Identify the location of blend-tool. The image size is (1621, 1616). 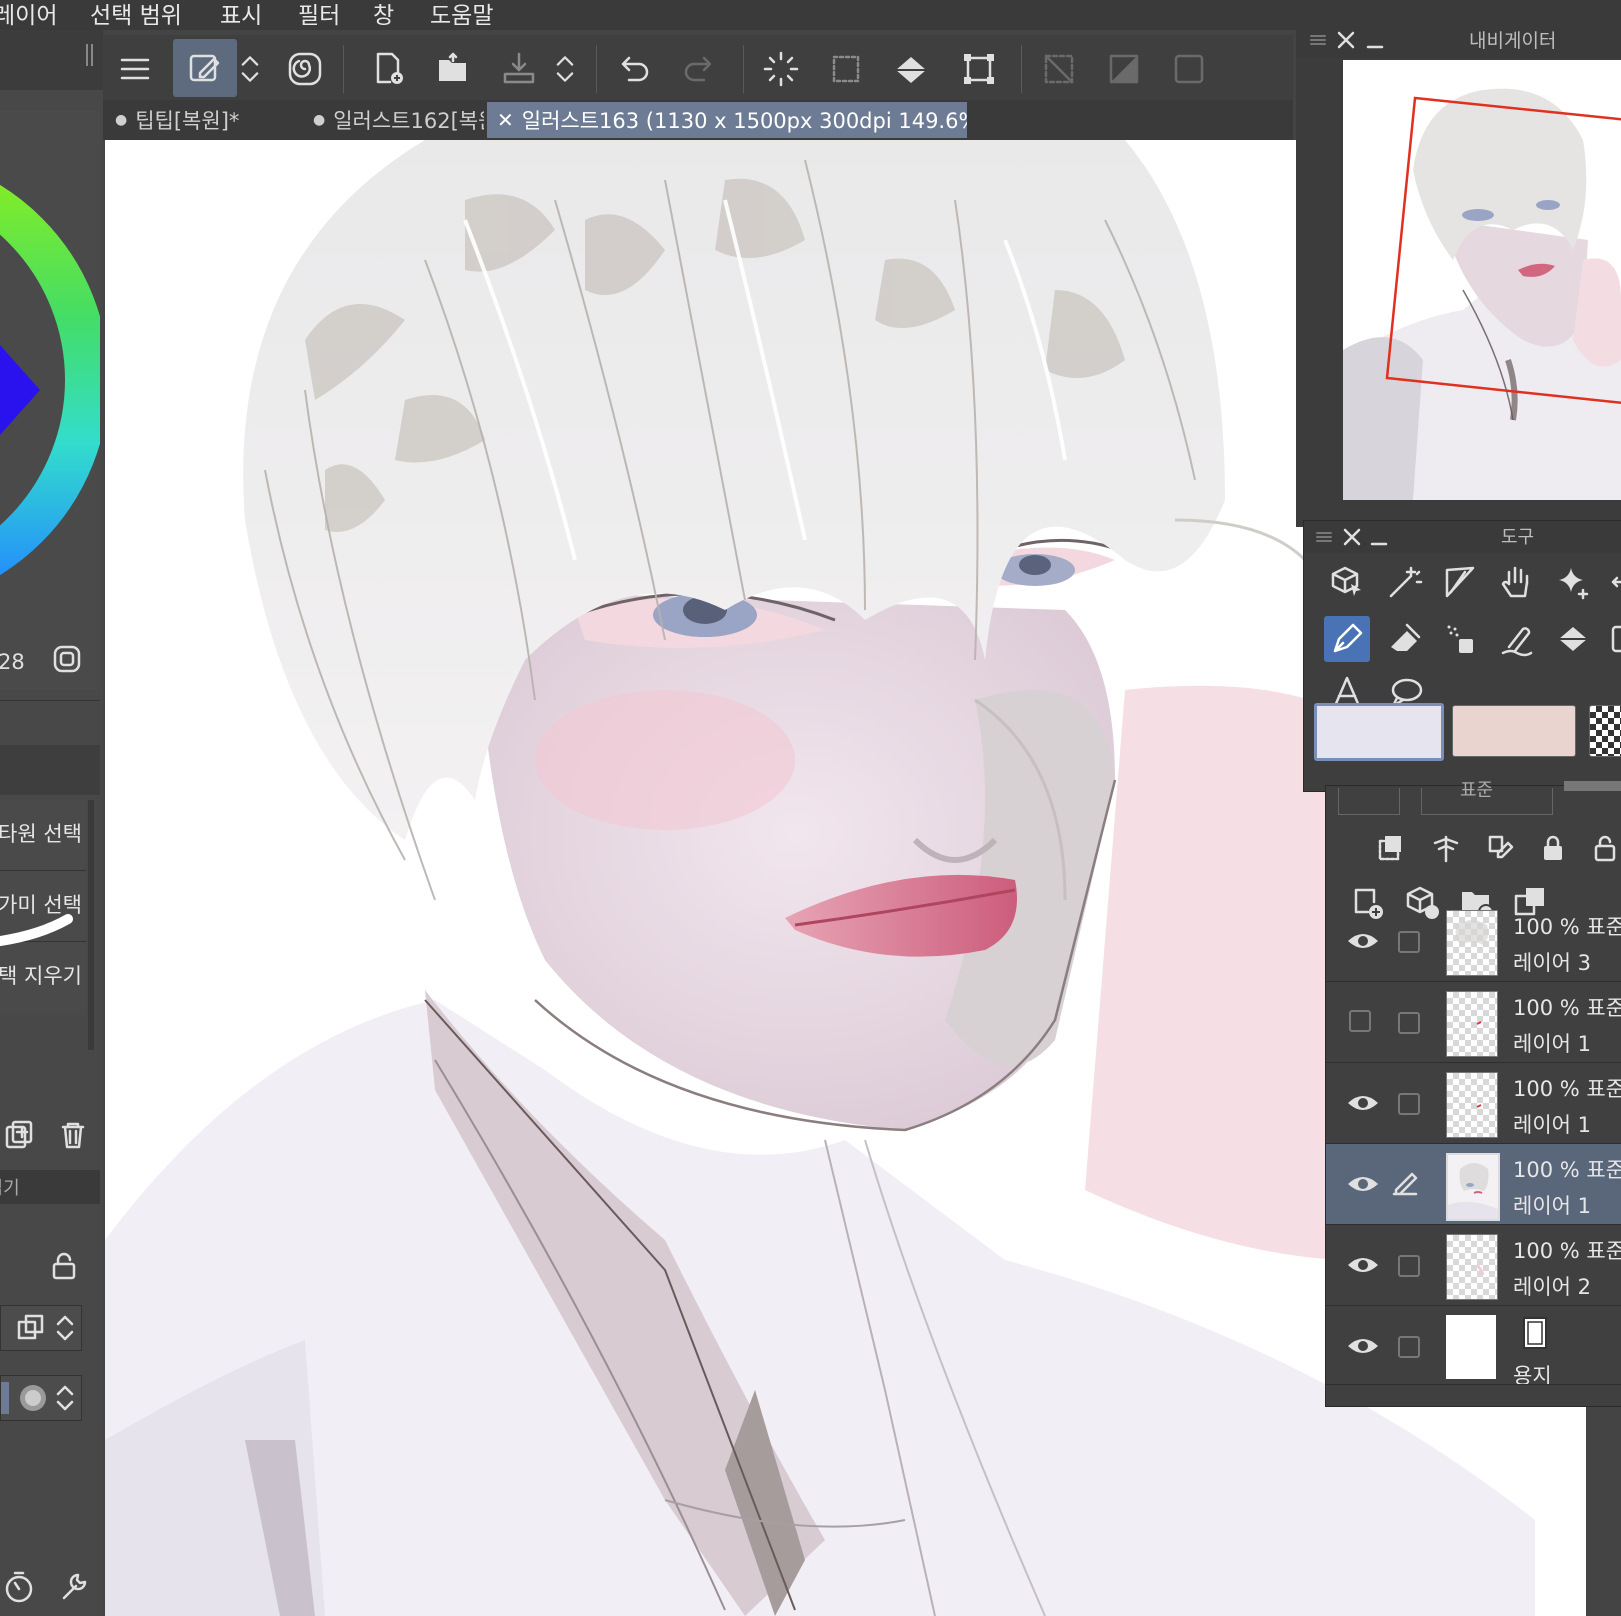
(1517, 639).